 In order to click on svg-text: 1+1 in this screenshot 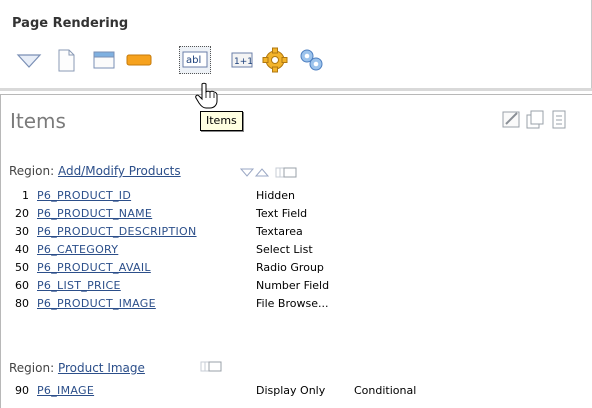, I will do `click(243, 62)`.